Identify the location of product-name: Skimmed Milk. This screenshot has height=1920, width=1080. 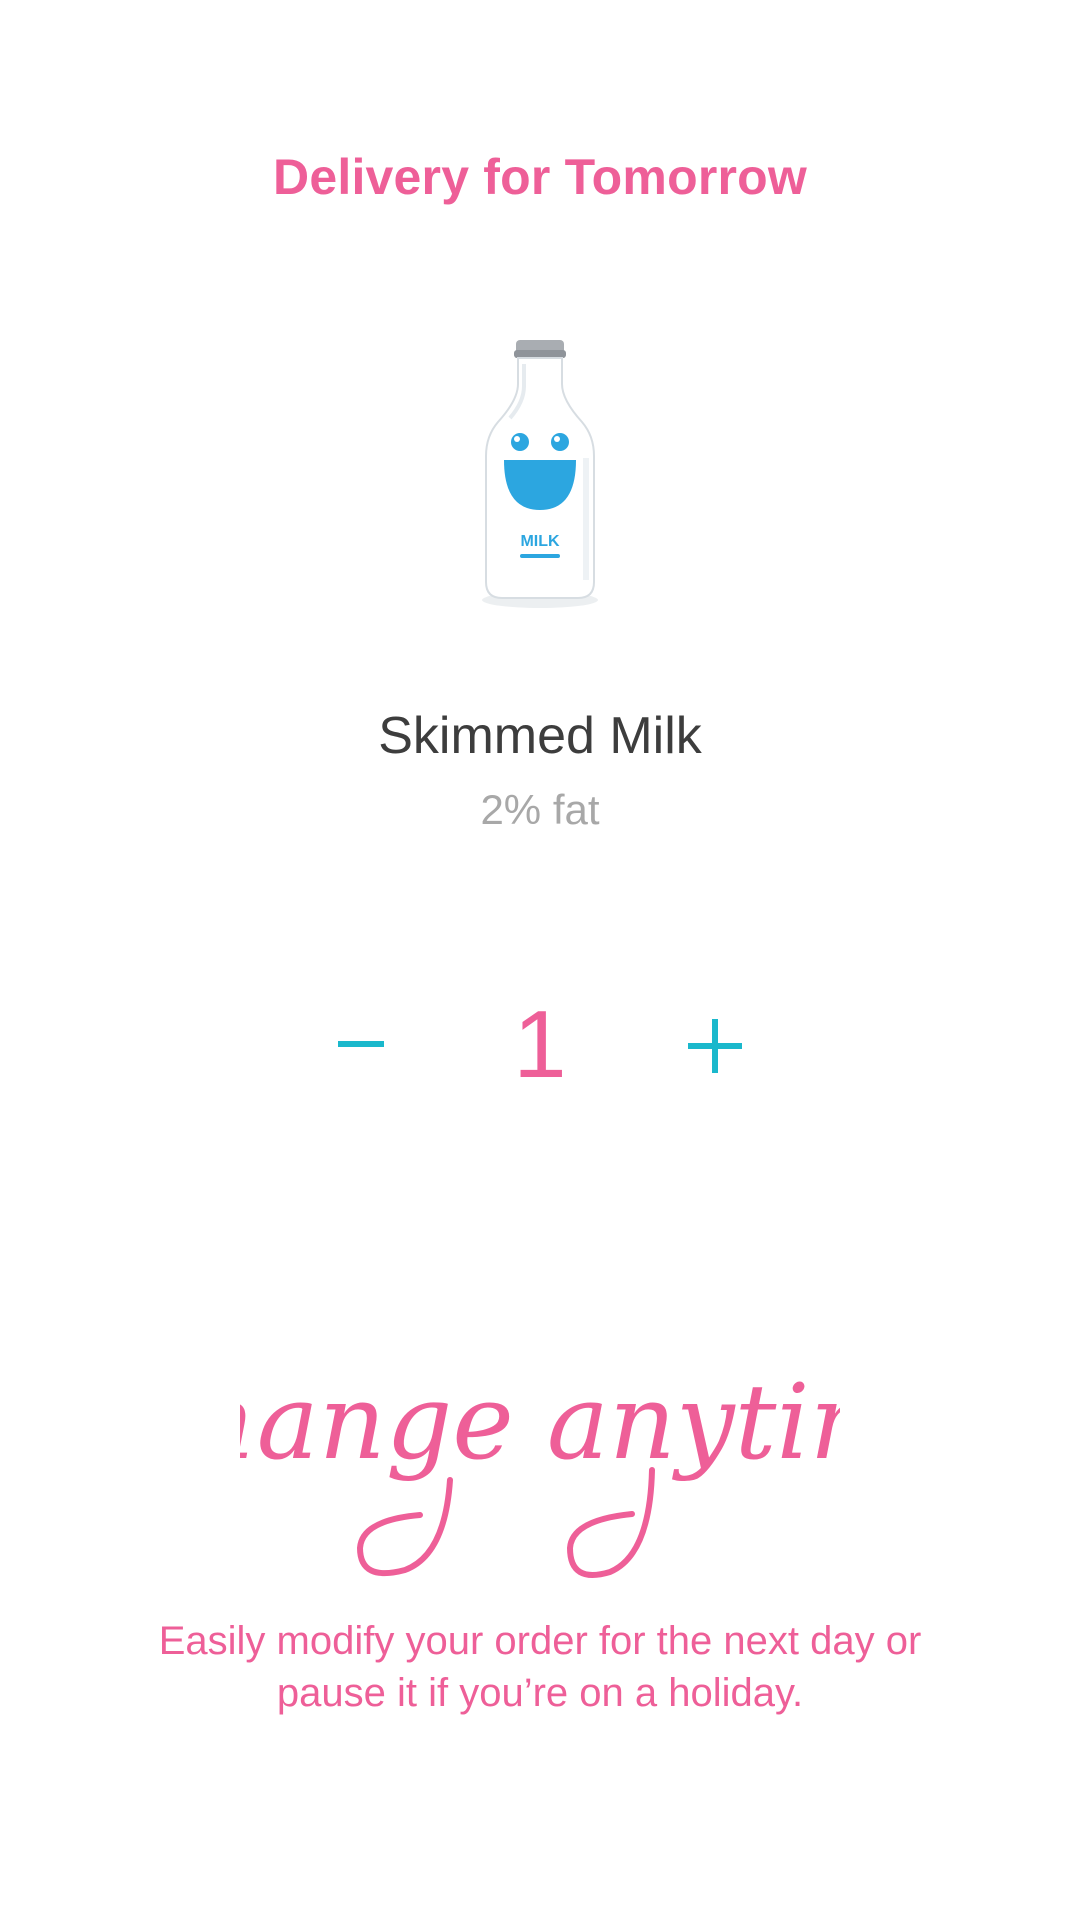
(540, 736).